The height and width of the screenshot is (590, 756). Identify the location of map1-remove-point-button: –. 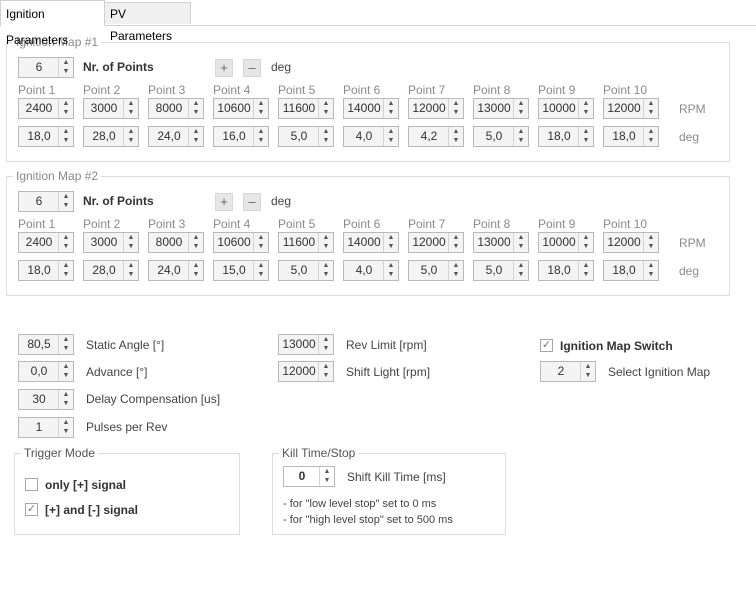
(252, 68).